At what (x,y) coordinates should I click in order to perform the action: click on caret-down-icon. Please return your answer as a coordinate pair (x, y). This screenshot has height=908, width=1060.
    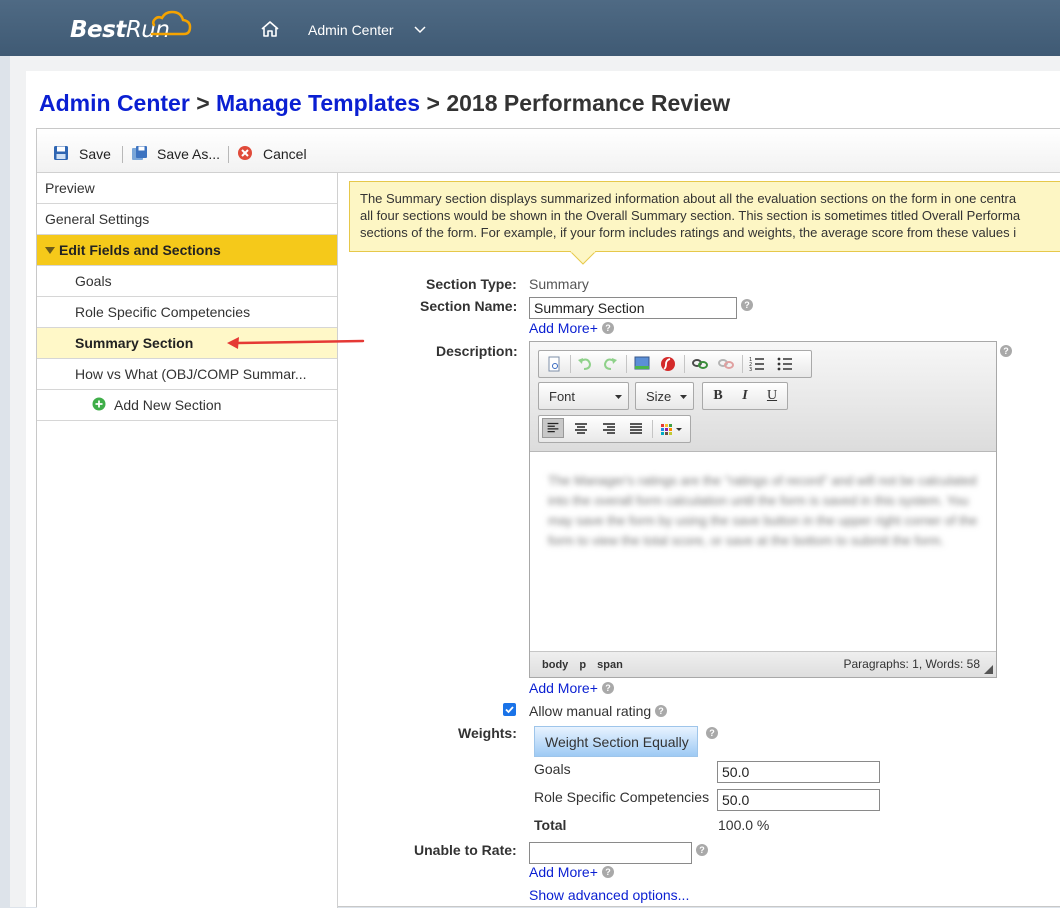
    Looking at the image, I should click on (683, 397).